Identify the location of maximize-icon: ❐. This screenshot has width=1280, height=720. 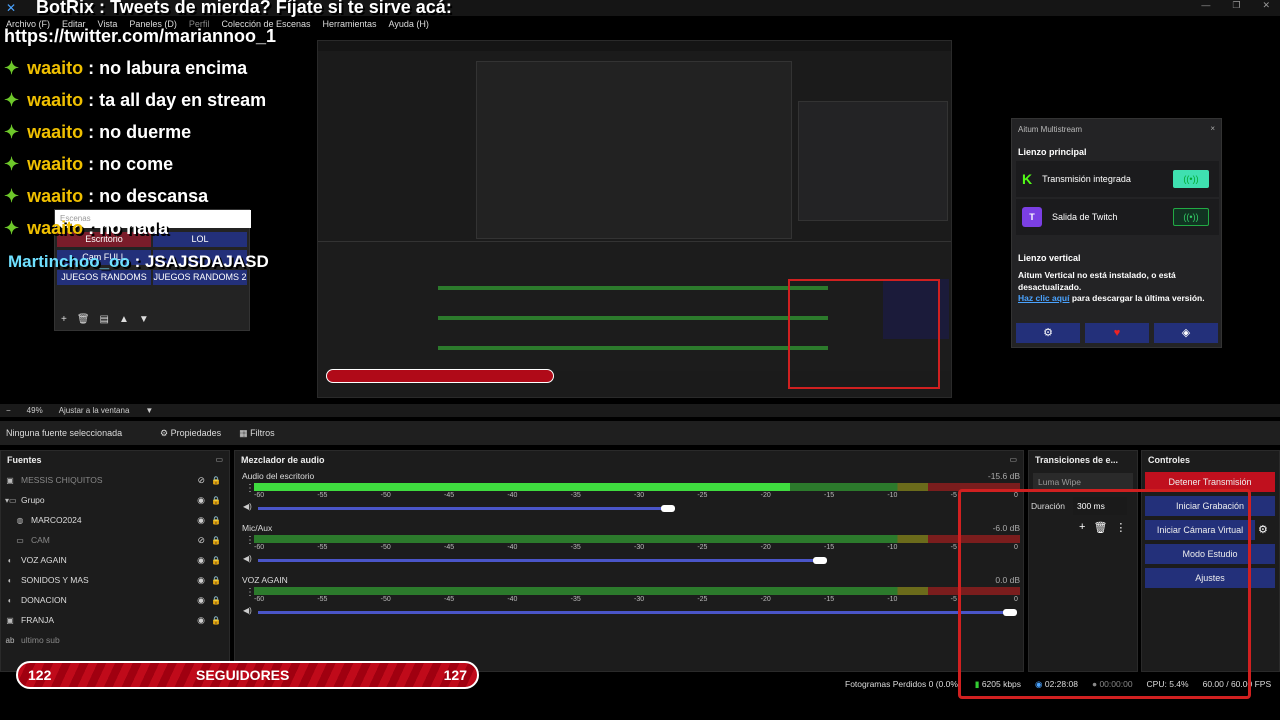
(1236, 5).